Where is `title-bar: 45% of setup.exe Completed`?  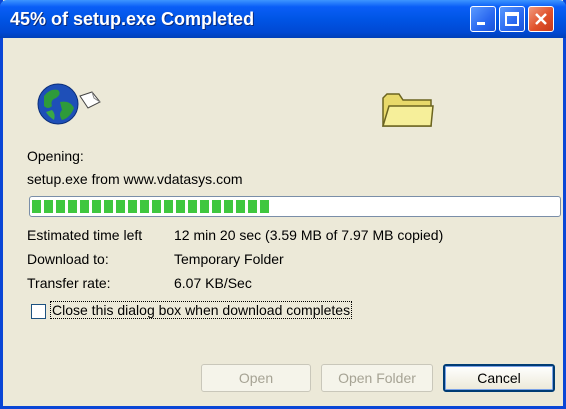 title-bar: 45% of setup.exe Completed is located at coordinates (283, 19).